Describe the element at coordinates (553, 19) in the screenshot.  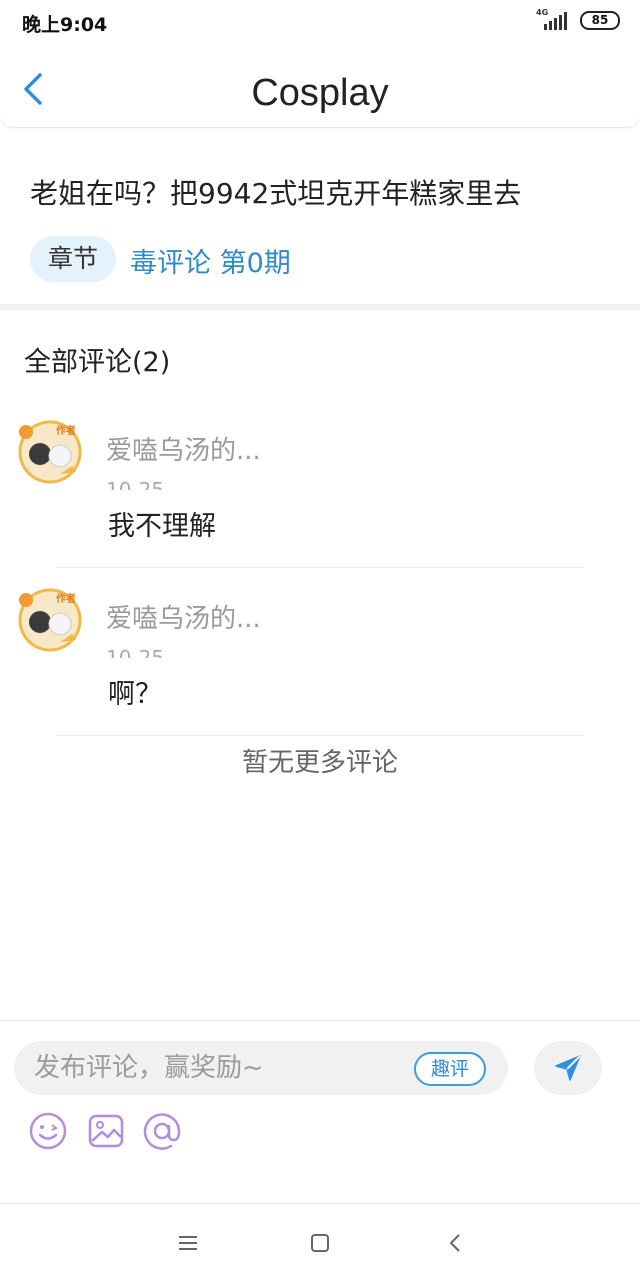
I see `signal-icon: 4G` at that location.